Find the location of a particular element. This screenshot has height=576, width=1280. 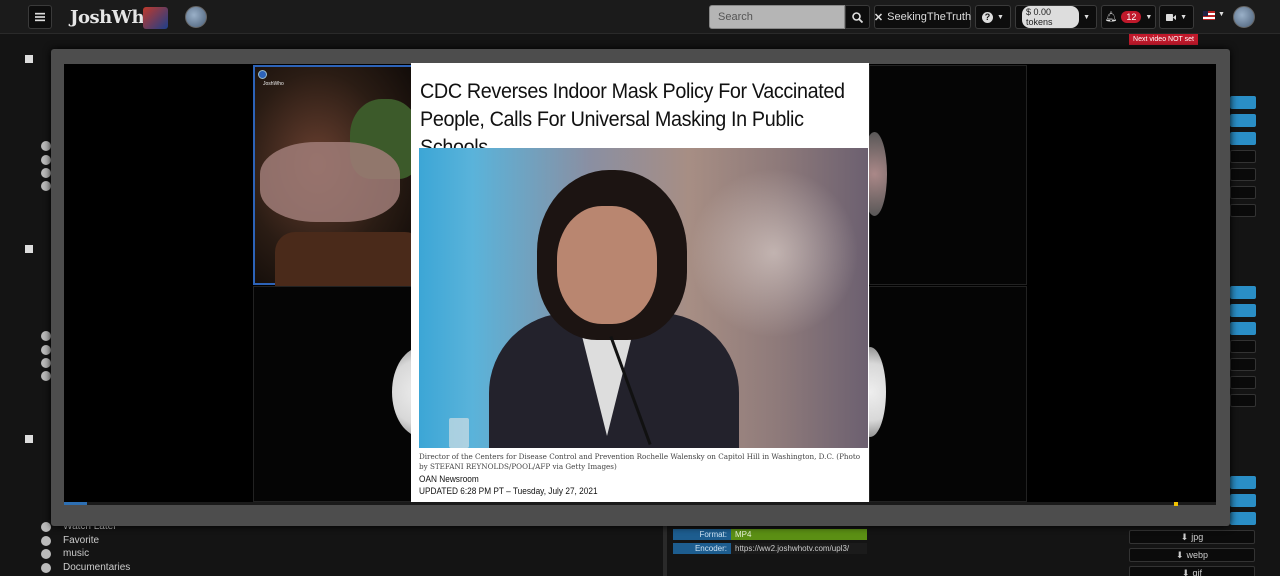

search-icon is located at coordinates (857, 17).